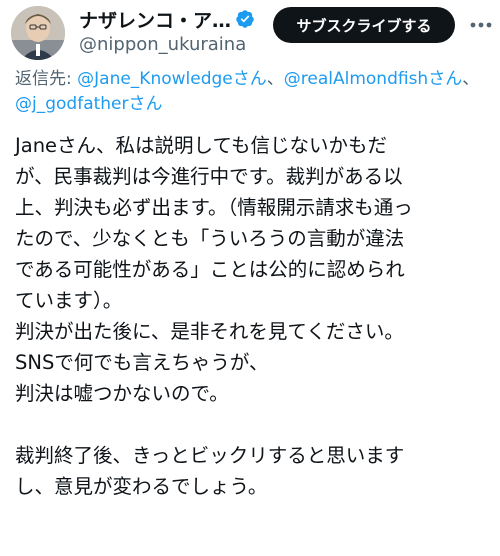 The height and width of the screenshot is (556, 500). I want to click on tweet-text-line: である可能性がある」ことは公的に認められ, so click(210, 269).